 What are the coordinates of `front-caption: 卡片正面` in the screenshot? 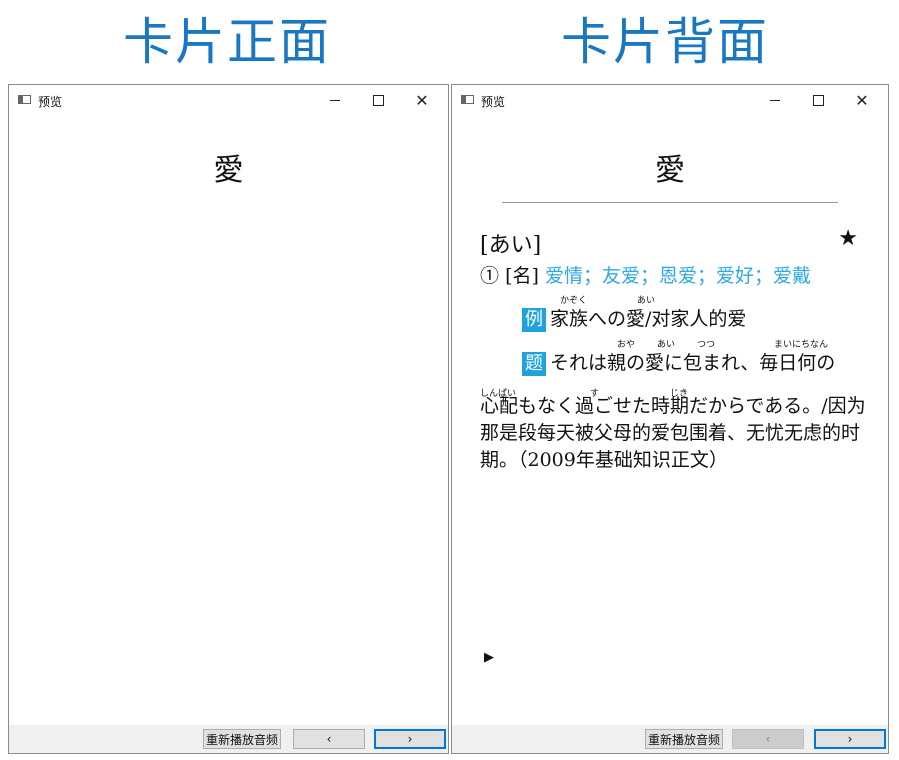 It's located at (227, 42).